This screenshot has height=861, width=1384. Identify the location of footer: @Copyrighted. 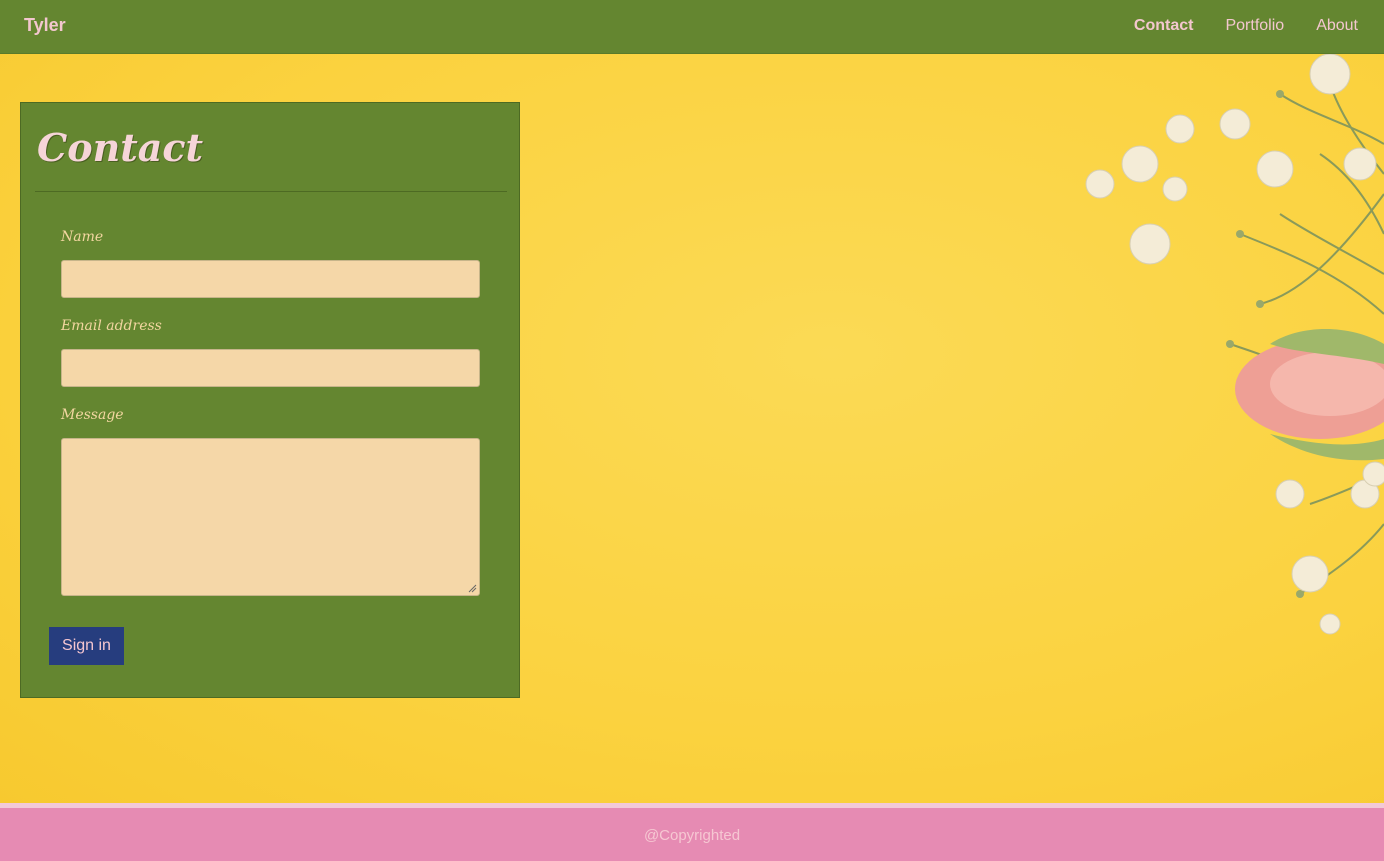
(692, 834).